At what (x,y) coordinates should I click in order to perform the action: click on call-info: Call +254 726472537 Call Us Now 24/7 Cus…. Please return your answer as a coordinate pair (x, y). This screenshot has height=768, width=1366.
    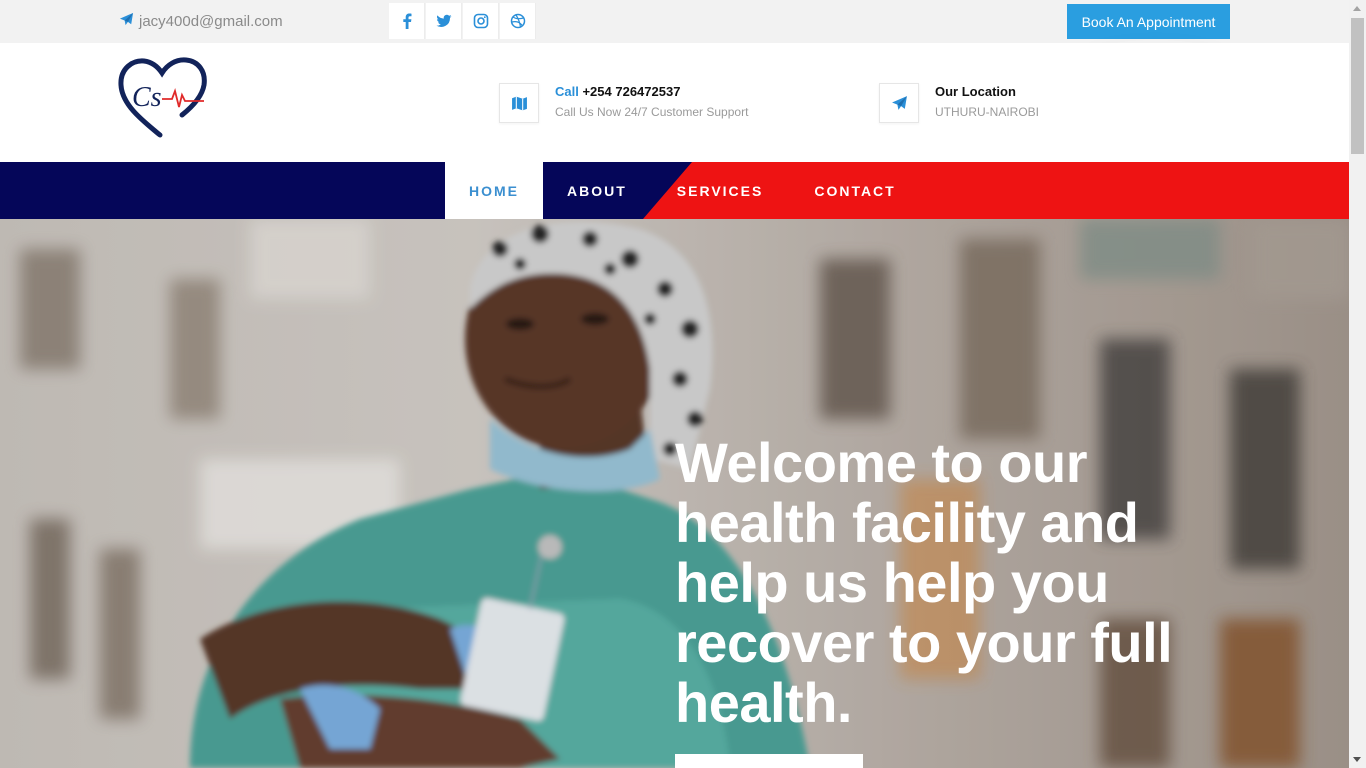
    Looking at the image, I should click on (623, 103).